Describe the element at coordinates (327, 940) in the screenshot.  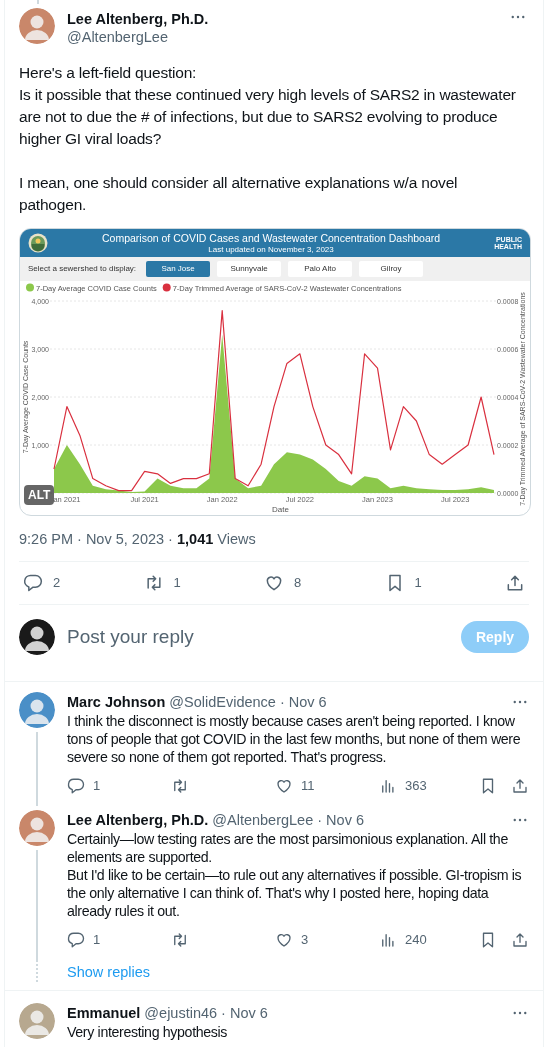
I see `action-button: 3` at that location.